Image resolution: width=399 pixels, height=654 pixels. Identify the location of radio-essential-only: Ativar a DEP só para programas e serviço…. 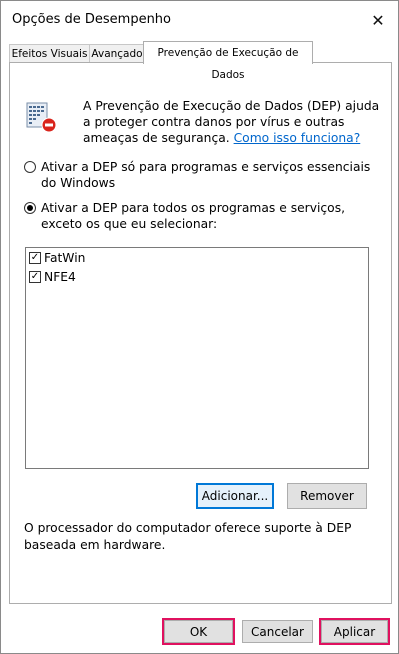
(202, 175).